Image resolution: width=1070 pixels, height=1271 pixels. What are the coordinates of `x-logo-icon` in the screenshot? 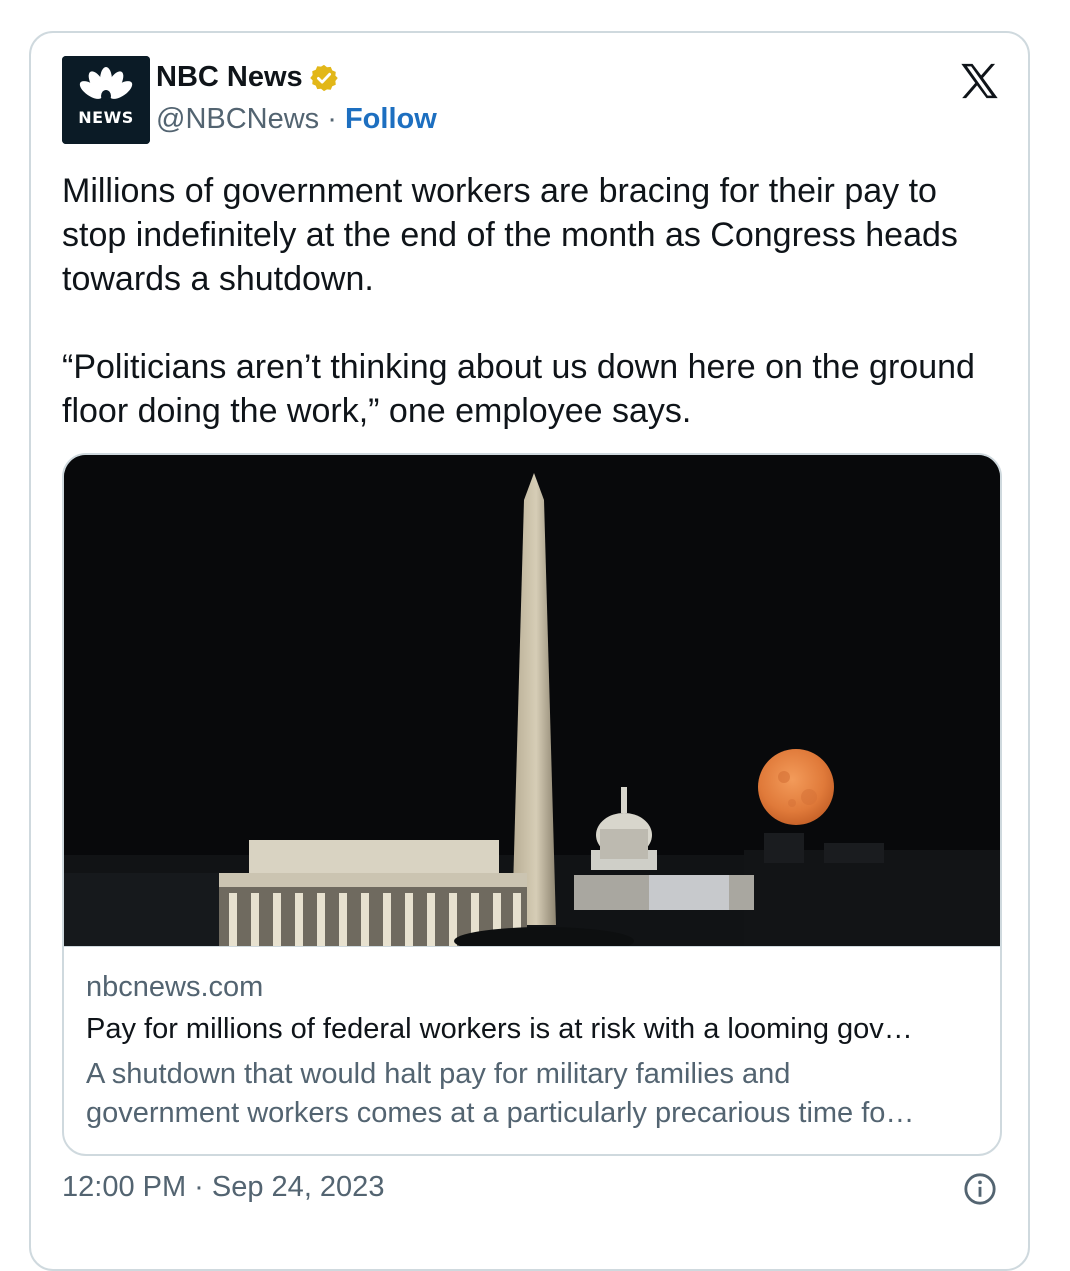 It's located at (980, 81).